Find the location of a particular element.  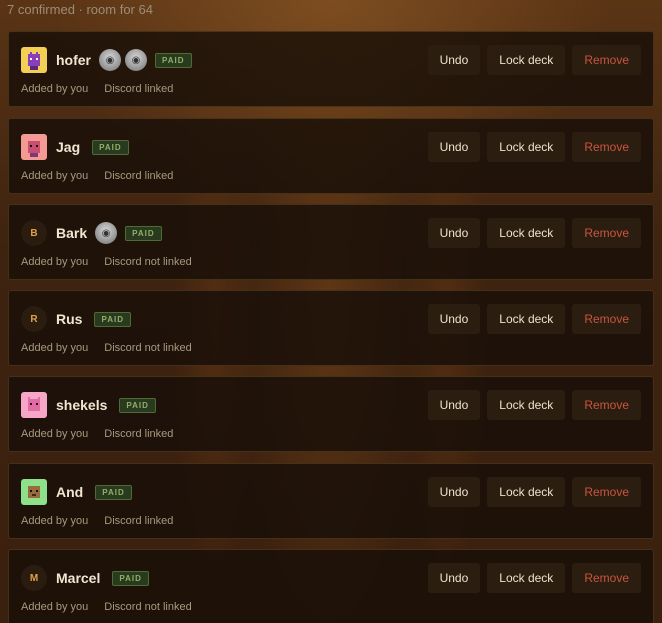

letter-avatar: R is located at coordinates (34, 319).